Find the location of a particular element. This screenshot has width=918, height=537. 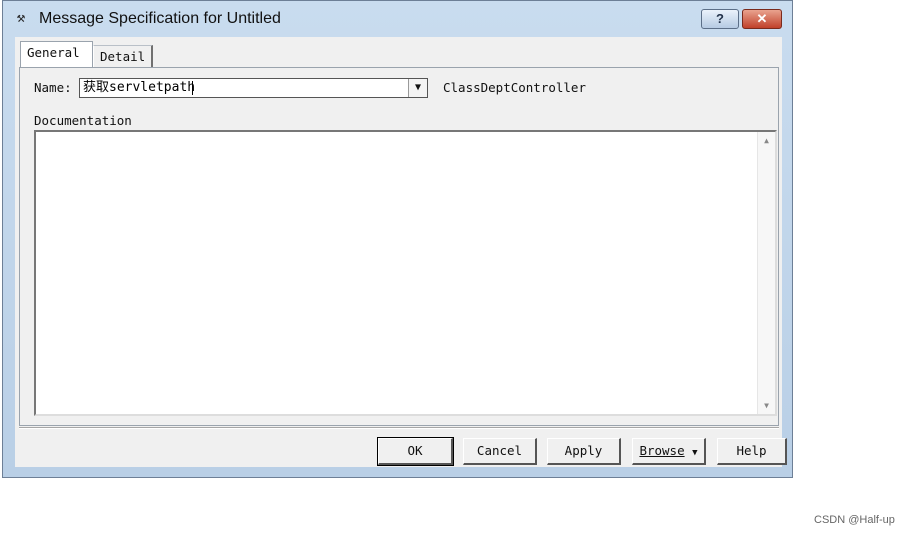

tab-general: General is located at coordinates (56, 54).